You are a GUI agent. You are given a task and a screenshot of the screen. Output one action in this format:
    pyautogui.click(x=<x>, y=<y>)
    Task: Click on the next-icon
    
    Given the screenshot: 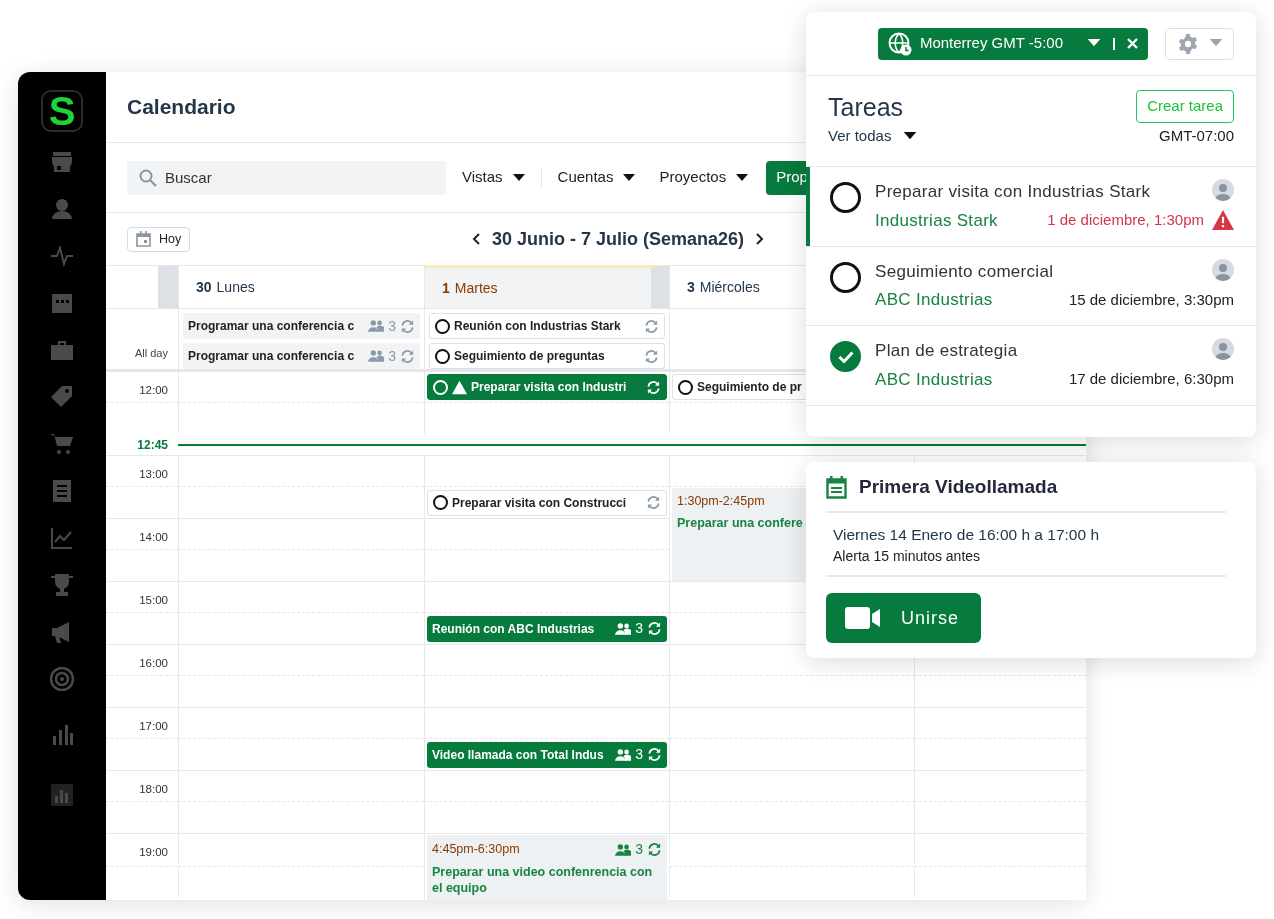 What is the action you would take?
    pyautogui.click(x=759, y=239)
    